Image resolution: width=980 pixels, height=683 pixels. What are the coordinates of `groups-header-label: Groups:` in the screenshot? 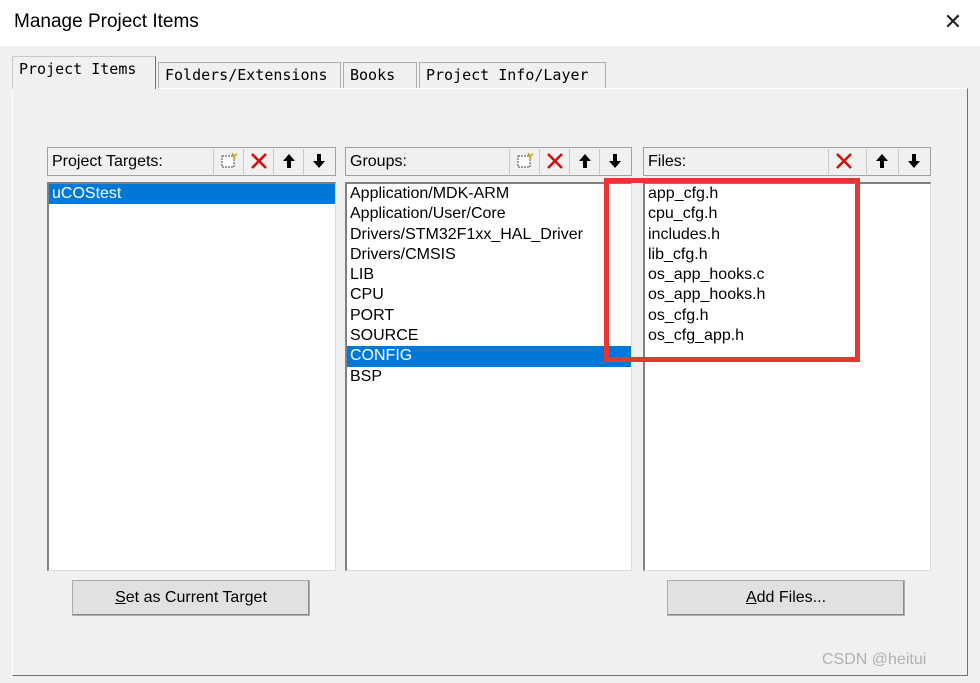 It's located at (378, 161).